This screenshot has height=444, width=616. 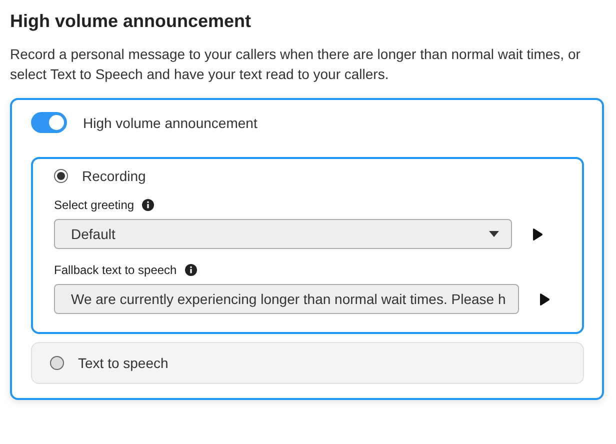 What do you see at coordinates (494, 234) in the screenshot?
I see `caret-icon` at bounding box center [494, 234].